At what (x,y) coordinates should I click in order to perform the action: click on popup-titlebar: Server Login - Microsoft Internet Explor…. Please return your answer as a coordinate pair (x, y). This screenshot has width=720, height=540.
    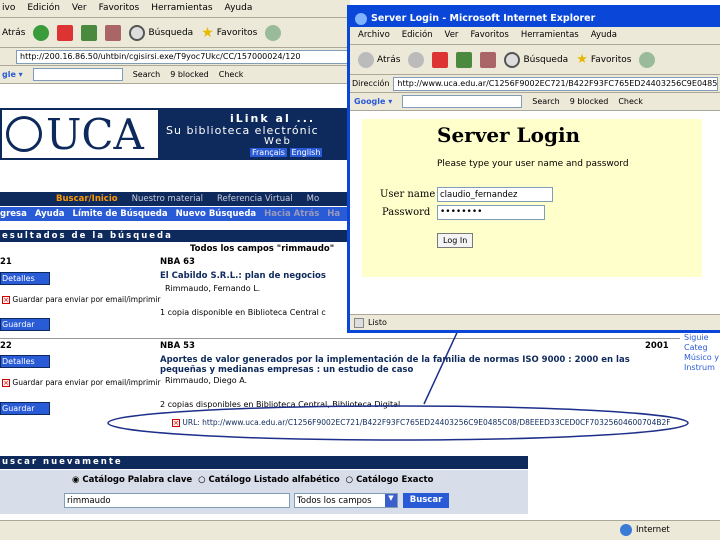
    Looking at the image, I should click on (535, 16).